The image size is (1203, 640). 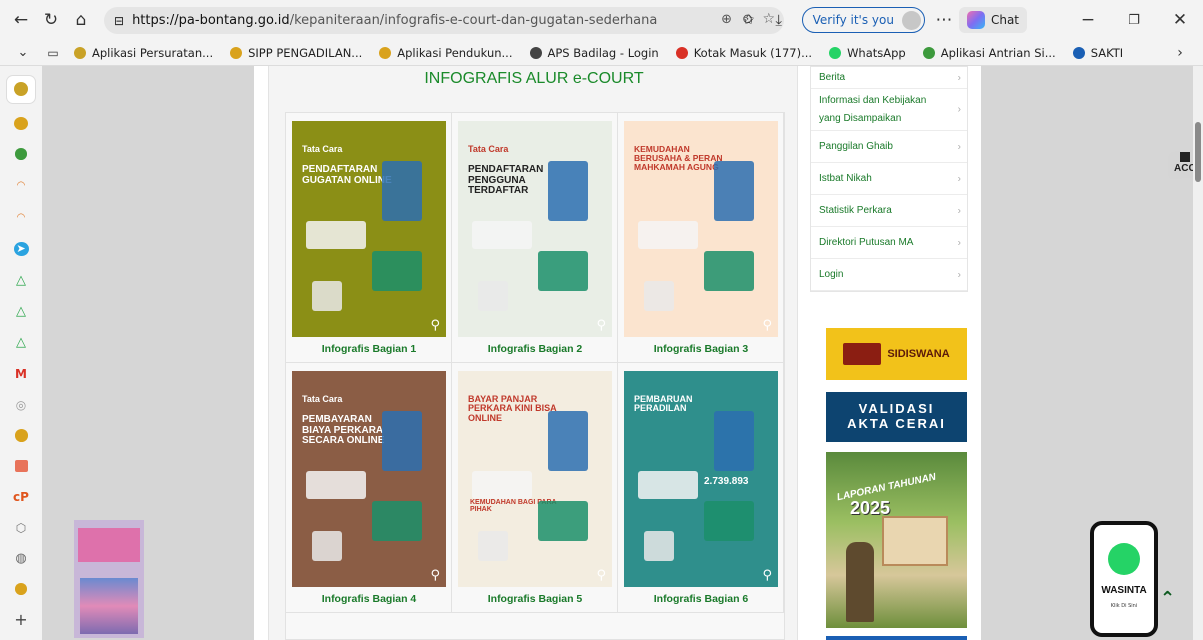 I want to click on side-menu-item: Istbat Nikah ›, so click(x=889, y=179).